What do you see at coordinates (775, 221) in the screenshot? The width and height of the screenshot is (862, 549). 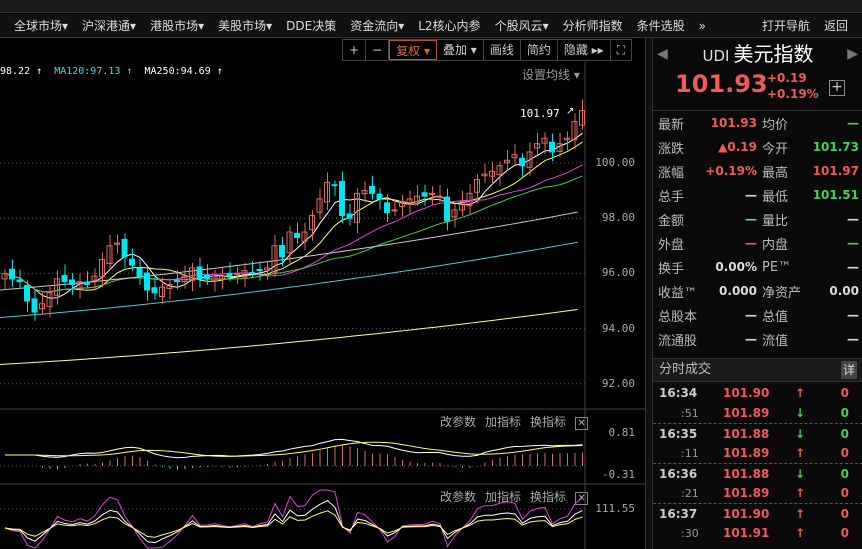 I see `field-label: 量比` at bounding box center [775, 221].